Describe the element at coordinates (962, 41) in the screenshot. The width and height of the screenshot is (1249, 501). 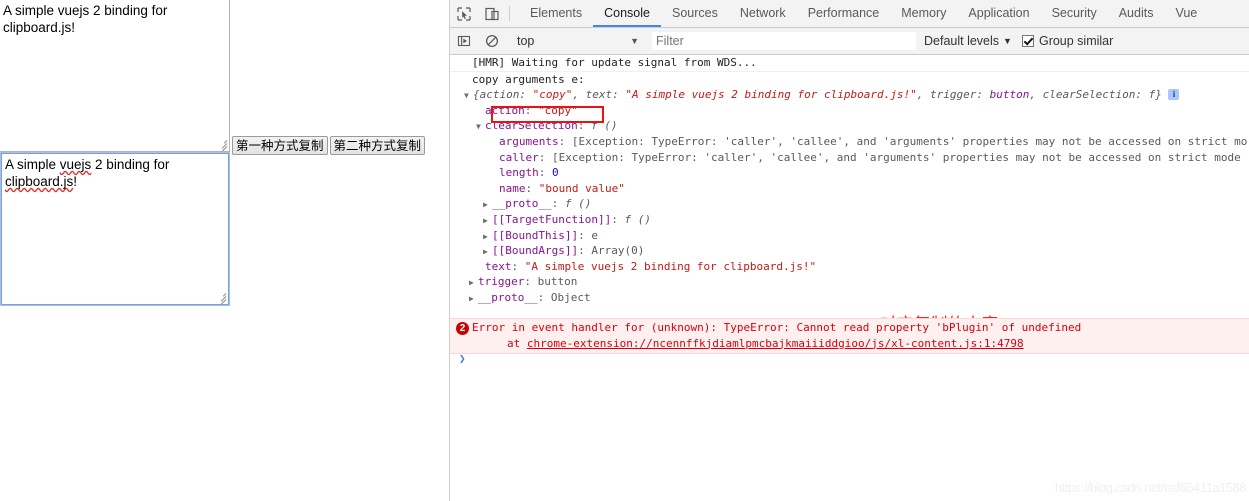
I see `log-levels-label: Default levels` at that location.